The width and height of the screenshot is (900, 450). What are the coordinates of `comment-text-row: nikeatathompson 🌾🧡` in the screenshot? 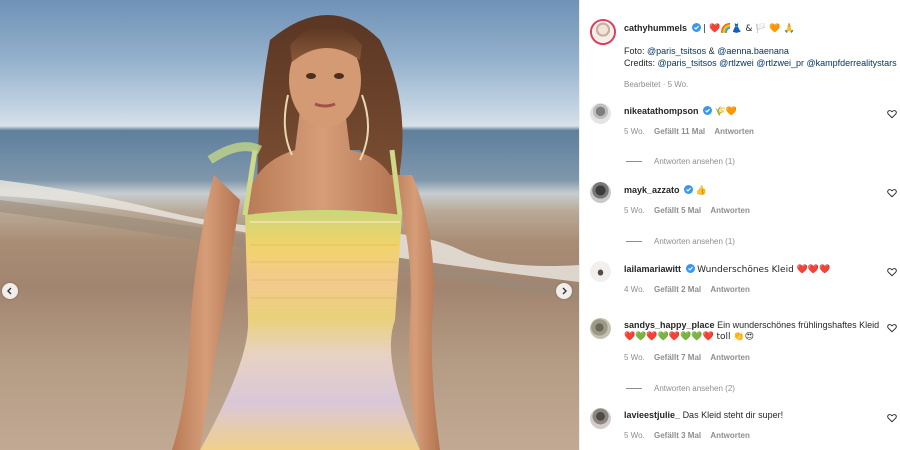 It's located at (680, 111).